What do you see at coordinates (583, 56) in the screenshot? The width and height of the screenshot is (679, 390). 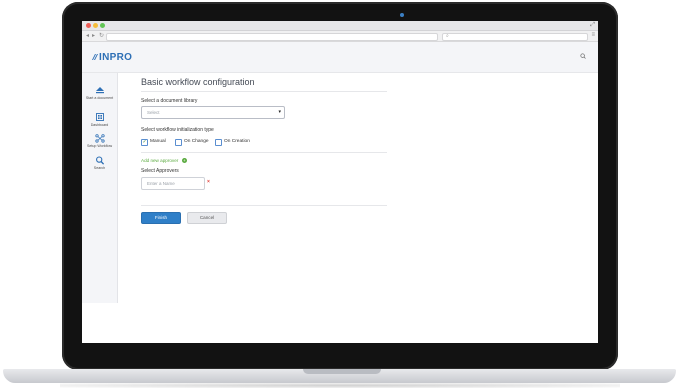 I see `header-search-icon` at bounding box center [583, 56].